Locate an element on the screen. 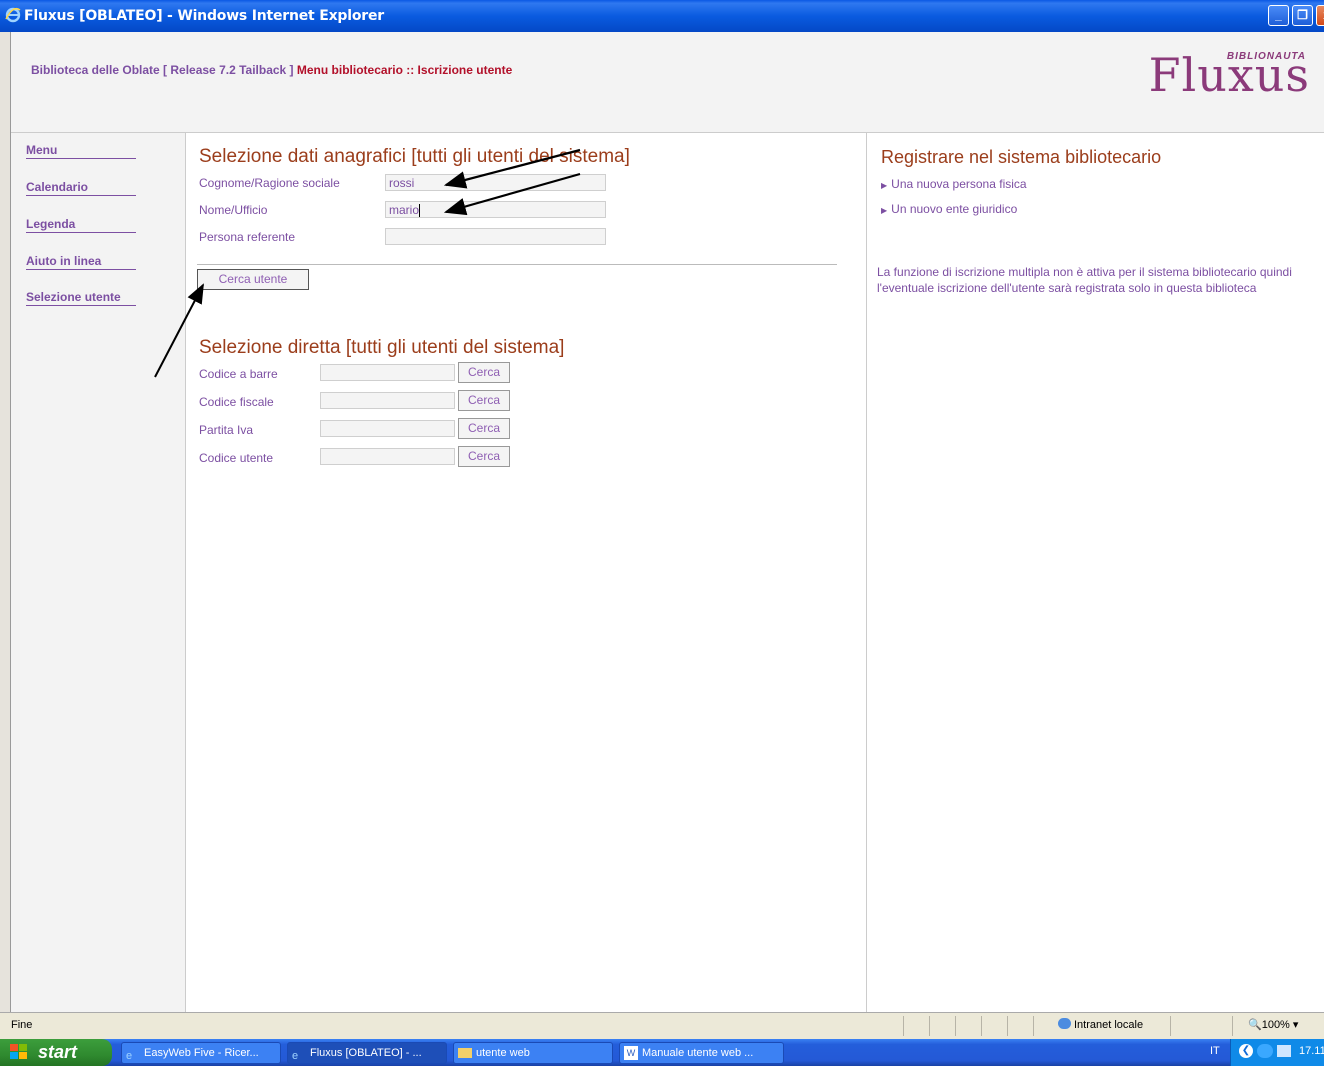  text-cursor is located at coordinates (420, 211).